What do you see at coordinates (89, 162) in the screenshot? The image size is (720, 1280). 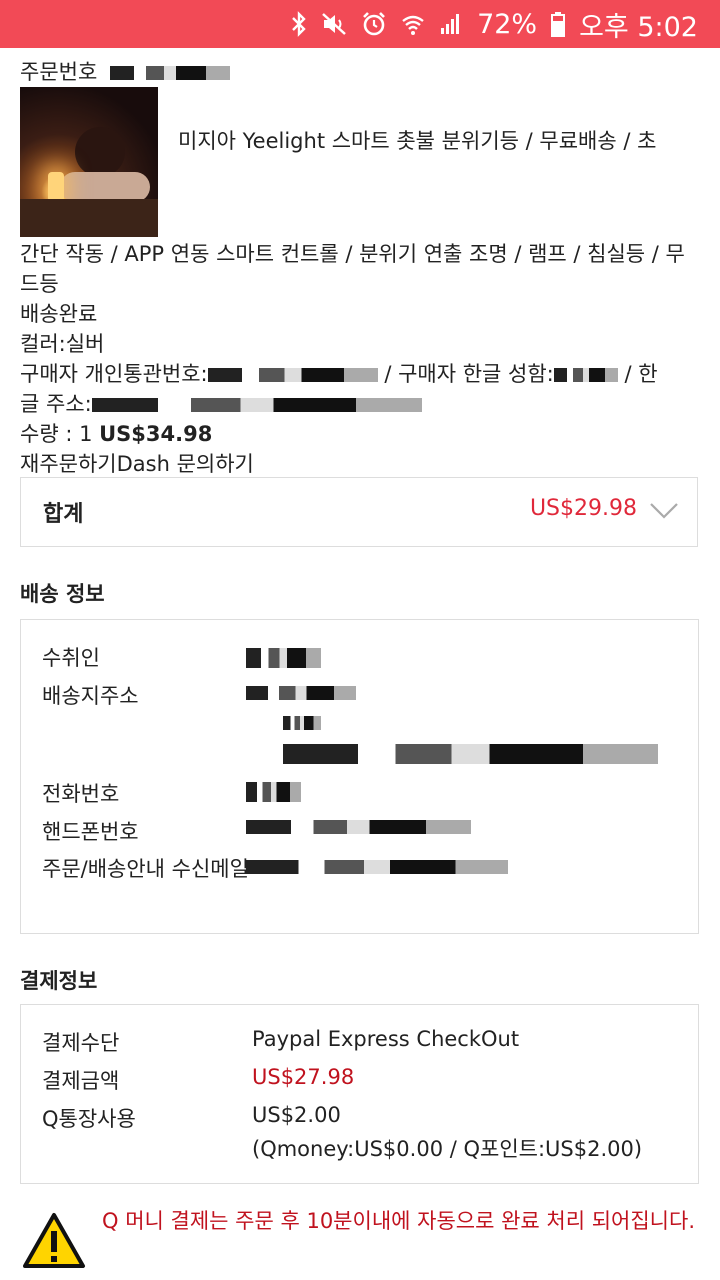 I see `product-thumbnail` at bounding box center [89, 162].